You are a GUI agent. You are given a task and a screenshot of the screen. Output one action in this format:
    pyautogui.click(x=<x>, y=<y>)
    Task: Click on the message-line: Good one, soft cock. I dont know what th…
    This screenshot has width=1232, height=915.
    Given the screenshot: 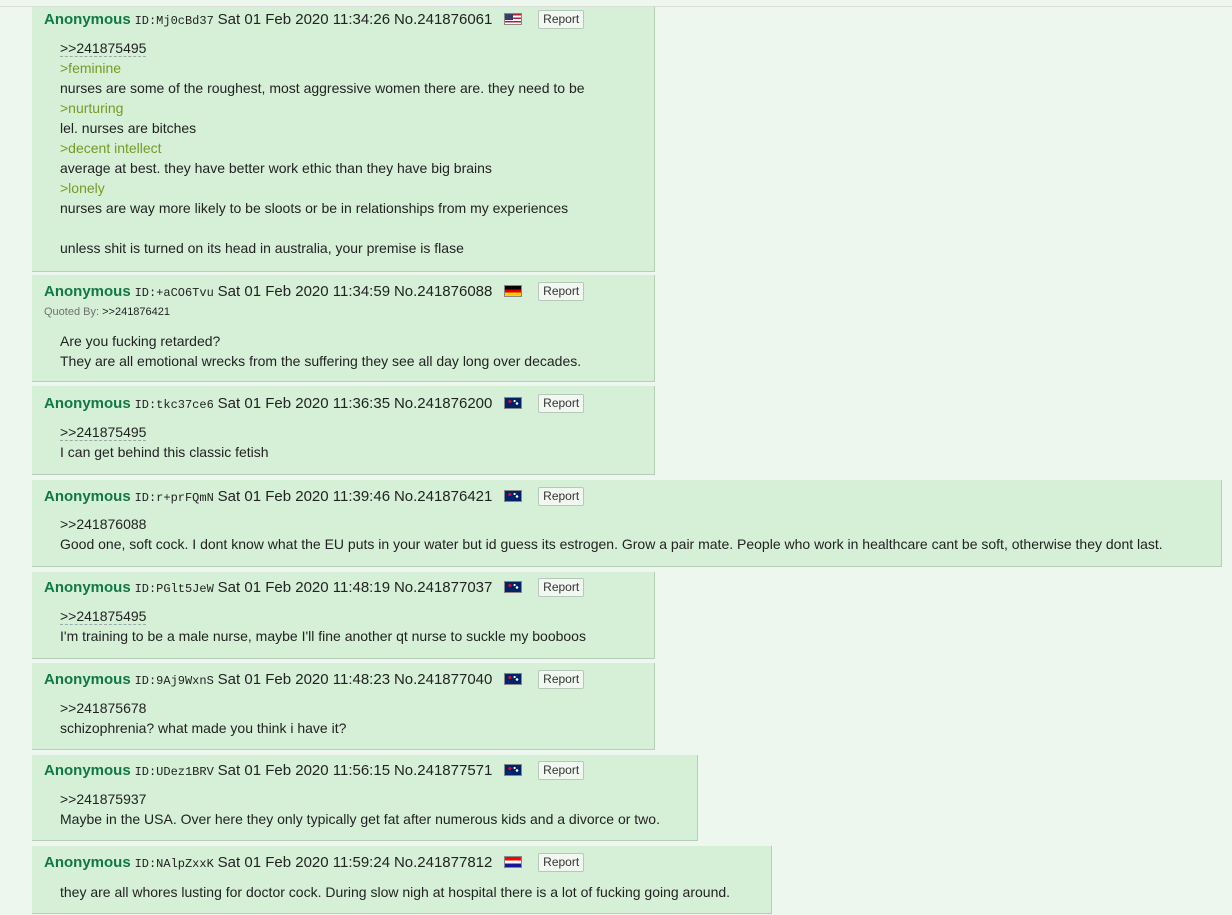 What is the action you would take?
    pyautogui.click(x=611, y=544)
    